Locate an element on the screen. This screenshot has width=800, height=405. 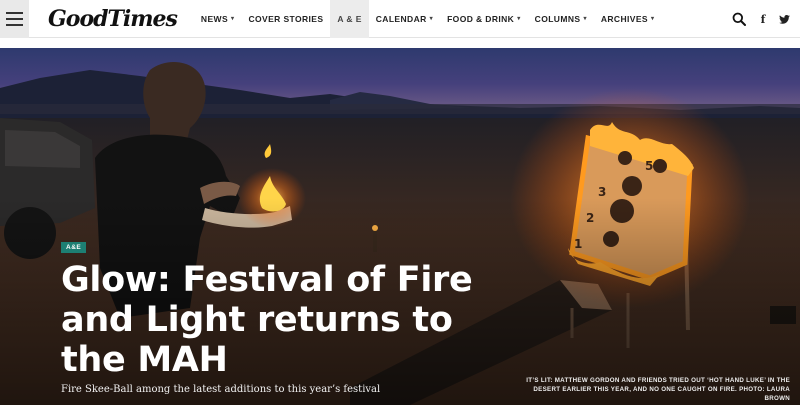
nav-item-label: CALENDAR is located at coordinates (401, 18).